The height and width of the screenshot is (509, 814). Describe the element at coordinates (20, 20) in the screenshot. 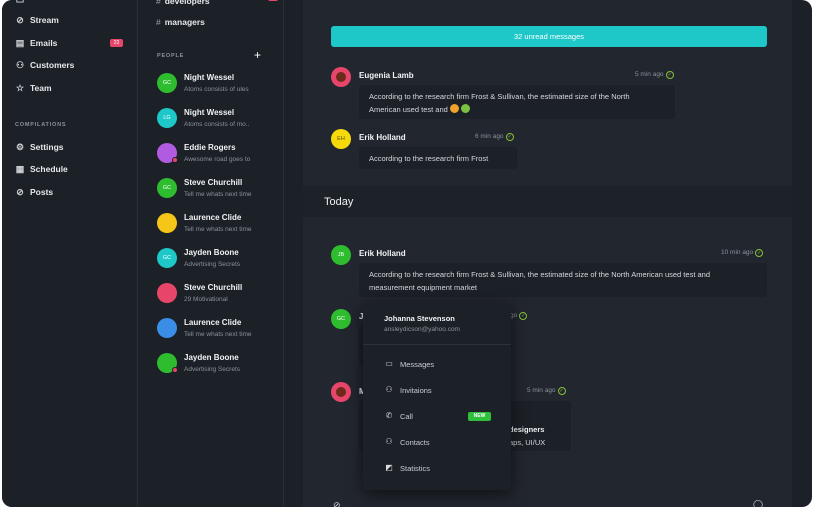

I see `stream-icon: ⊘` at that location.